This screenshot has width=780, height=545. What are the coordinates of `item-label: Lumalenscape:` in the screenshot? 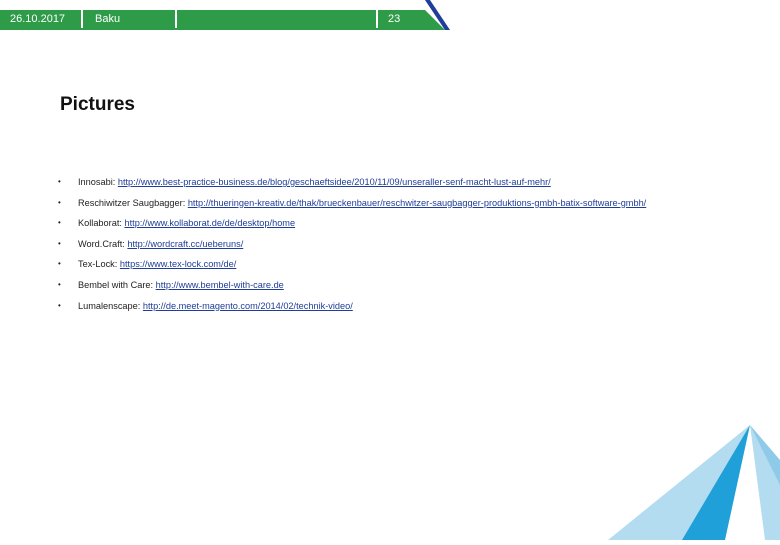 It's located at (110, 305).